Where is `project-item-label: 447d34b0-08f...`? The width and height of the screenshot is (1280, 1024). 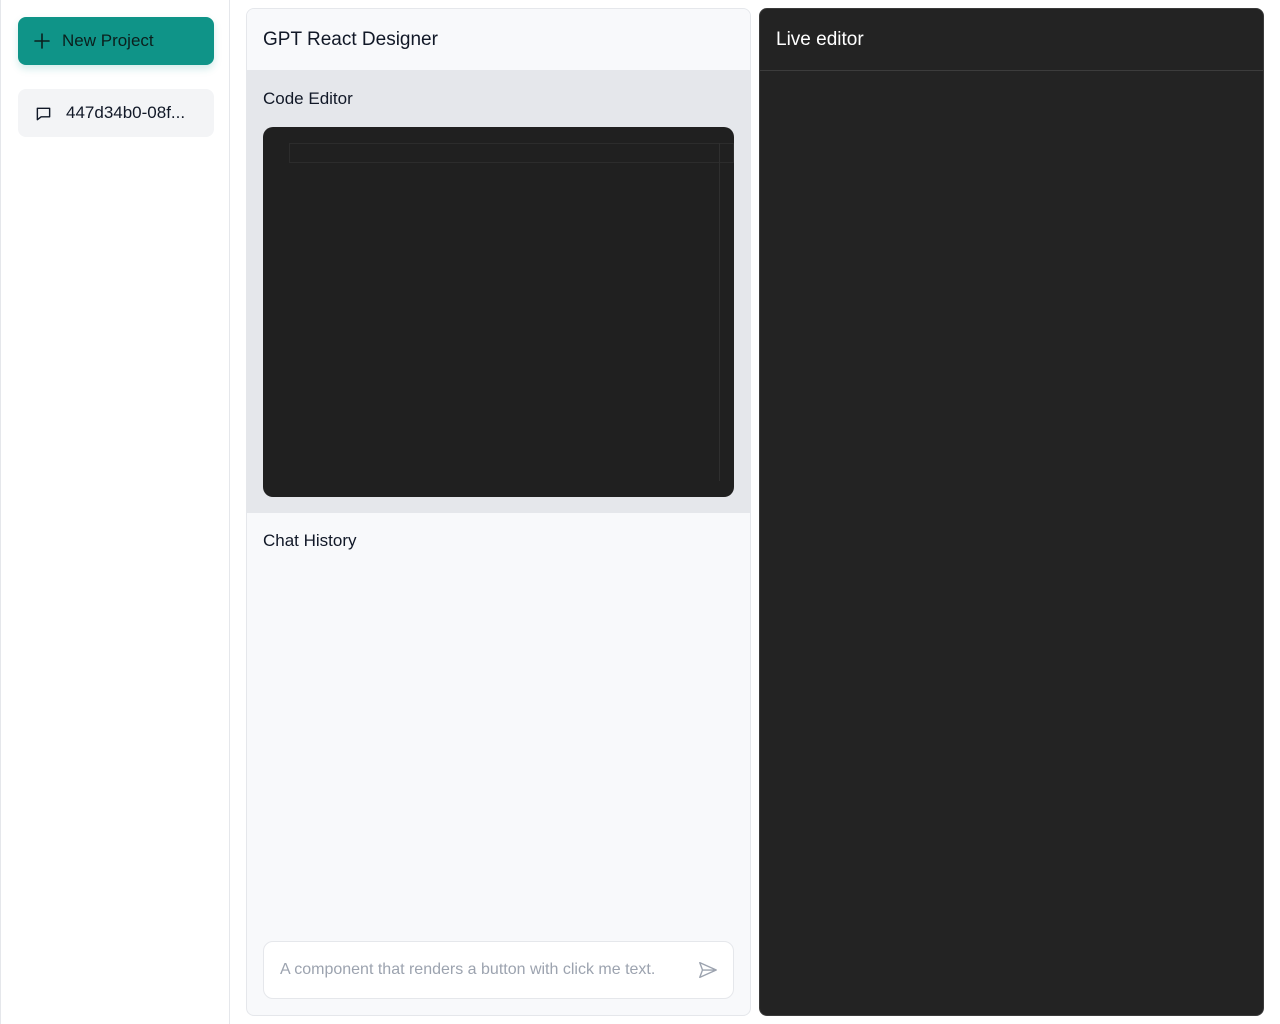
project-item-label: 447d34b0-08f... is located at coordinates (126, 112).